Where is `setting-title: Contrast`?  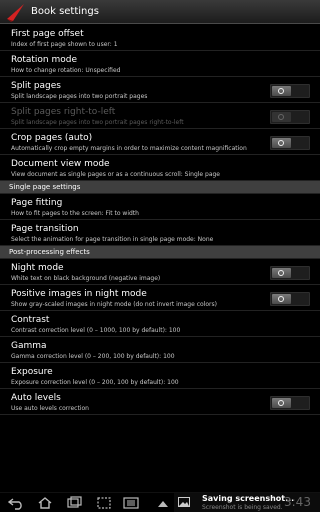
setting-title: Contrast is located at coordinates (30, 320).